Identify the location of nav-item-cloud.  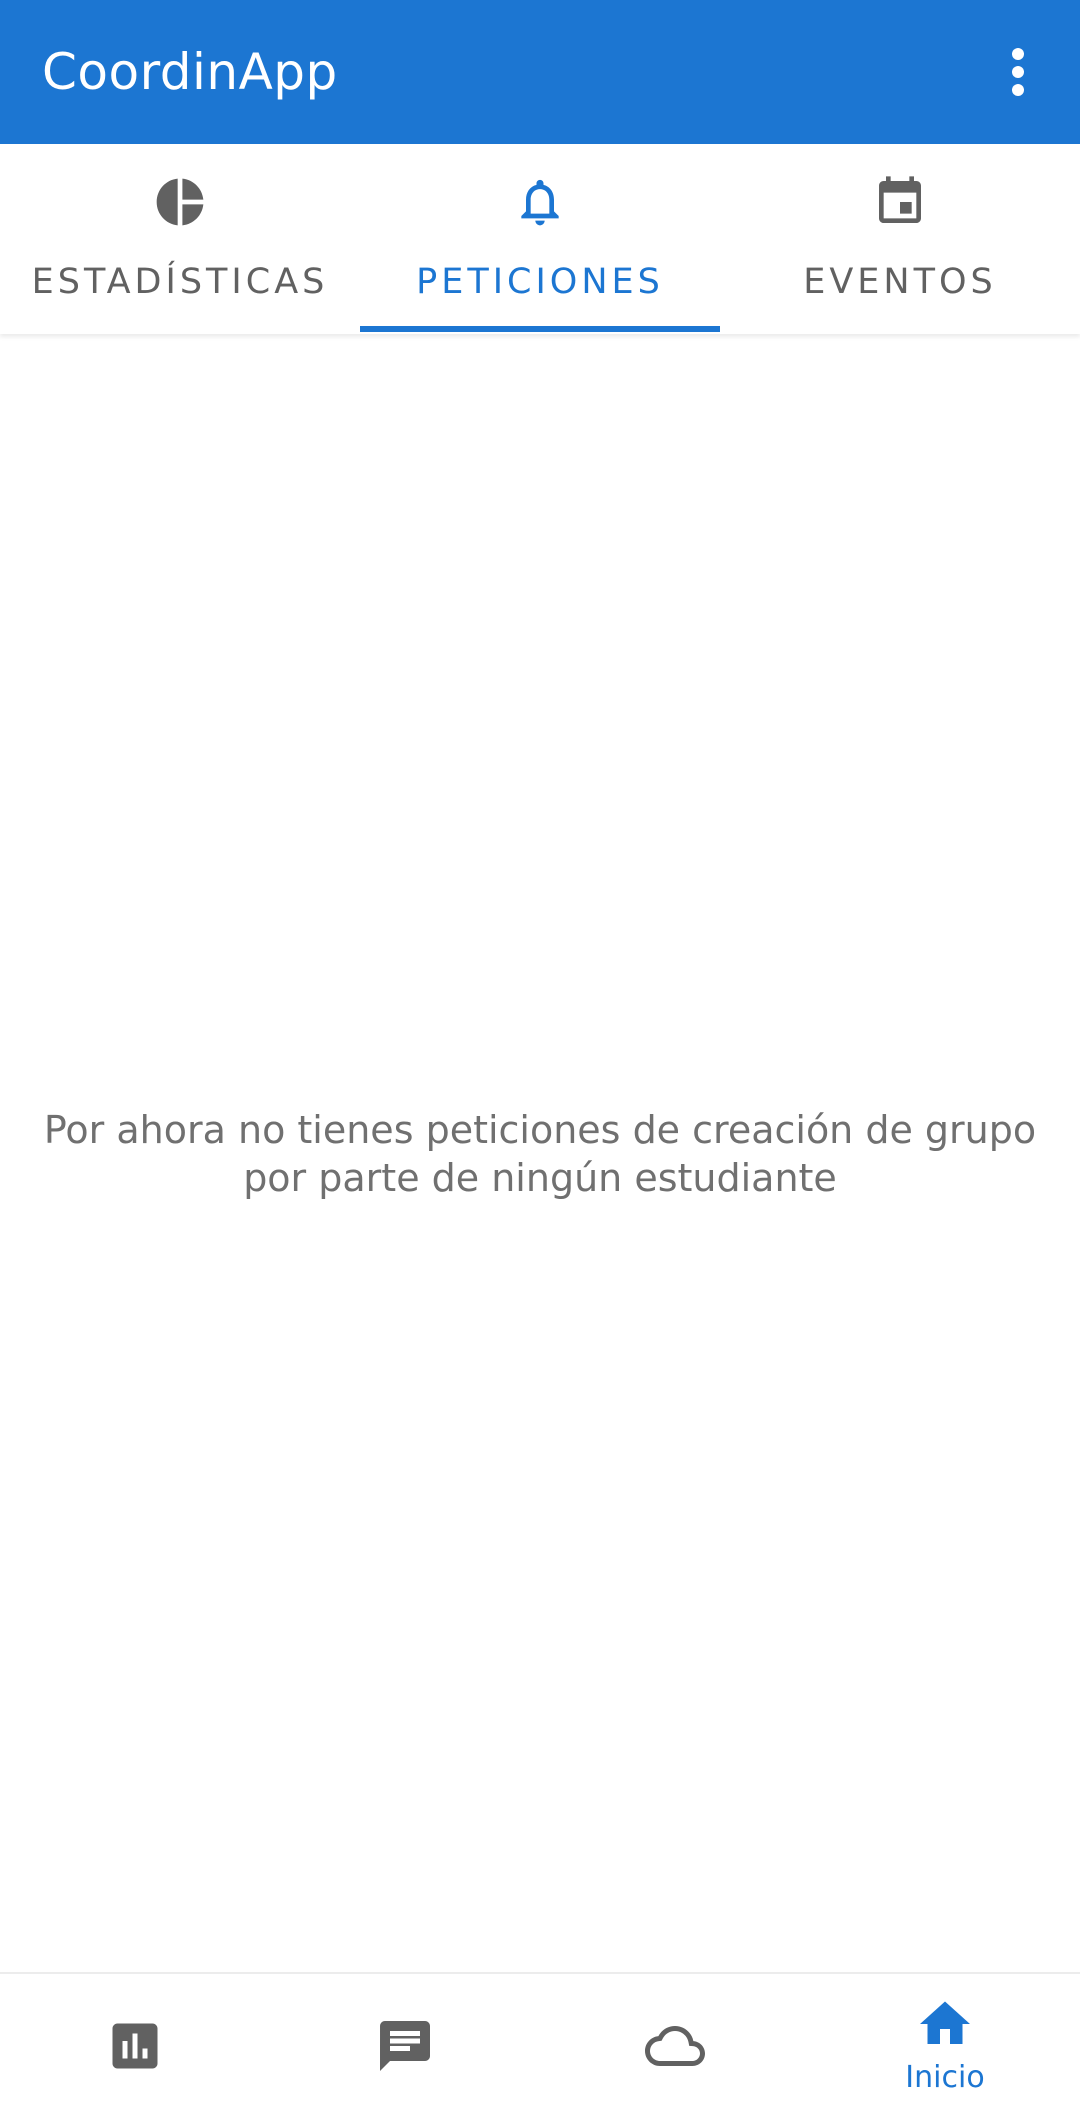
(675, 2047).